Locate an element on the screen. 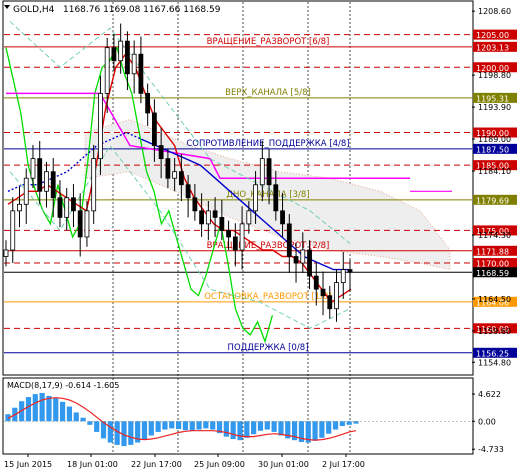  price-tick-label: 1174.30 is located at coordinates (494, 235).